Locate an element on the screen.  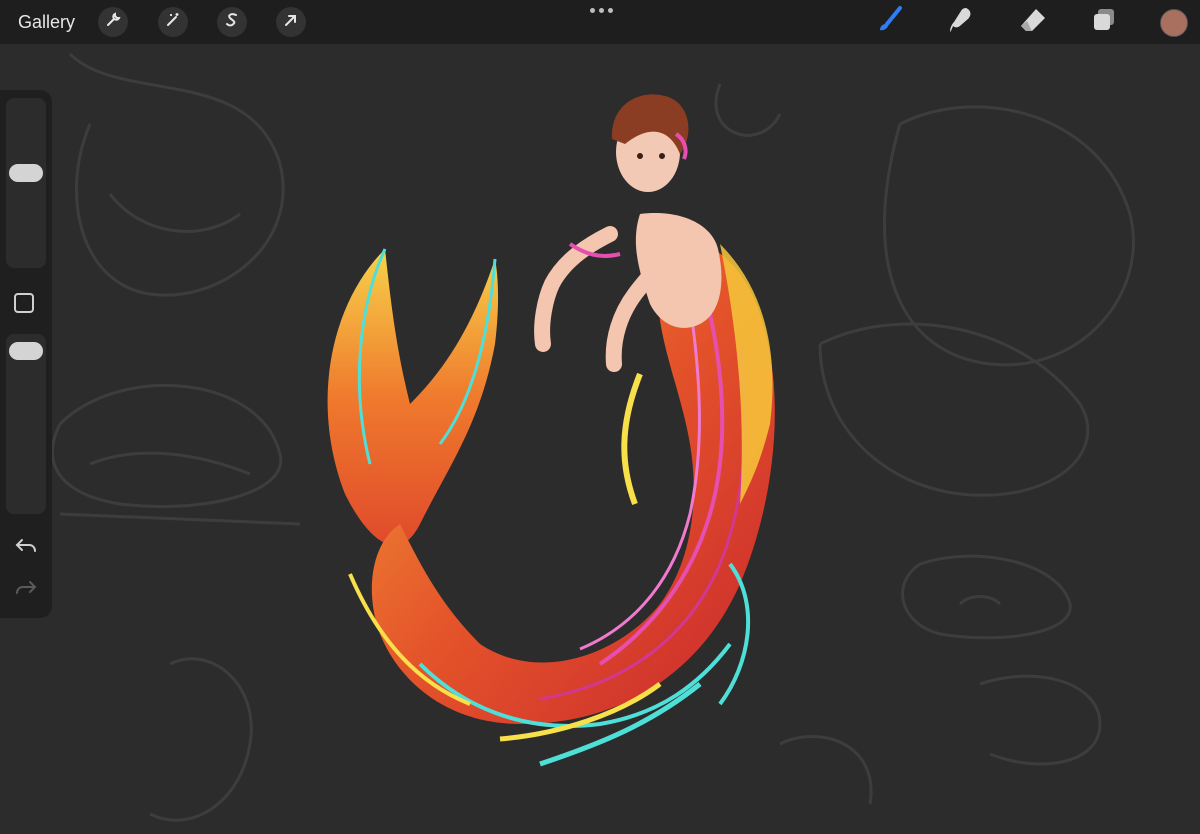
undo-button is located at coordinates (26, 548).